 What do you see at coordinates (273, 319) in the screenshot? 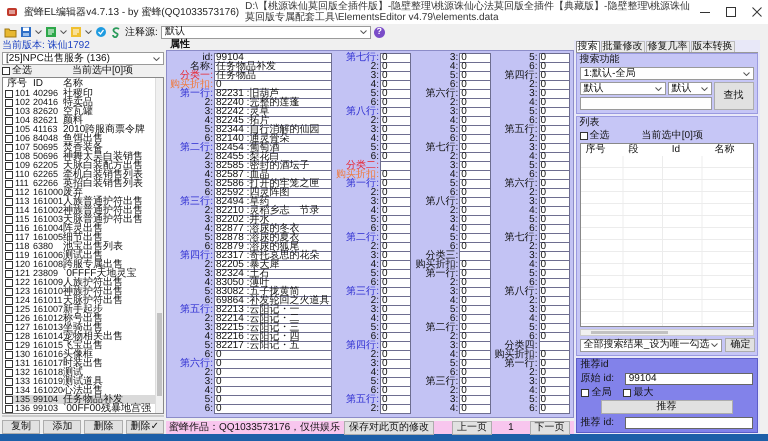
I see `input-field: 82214 :云阳记・二` at bounding box center [273, 319].